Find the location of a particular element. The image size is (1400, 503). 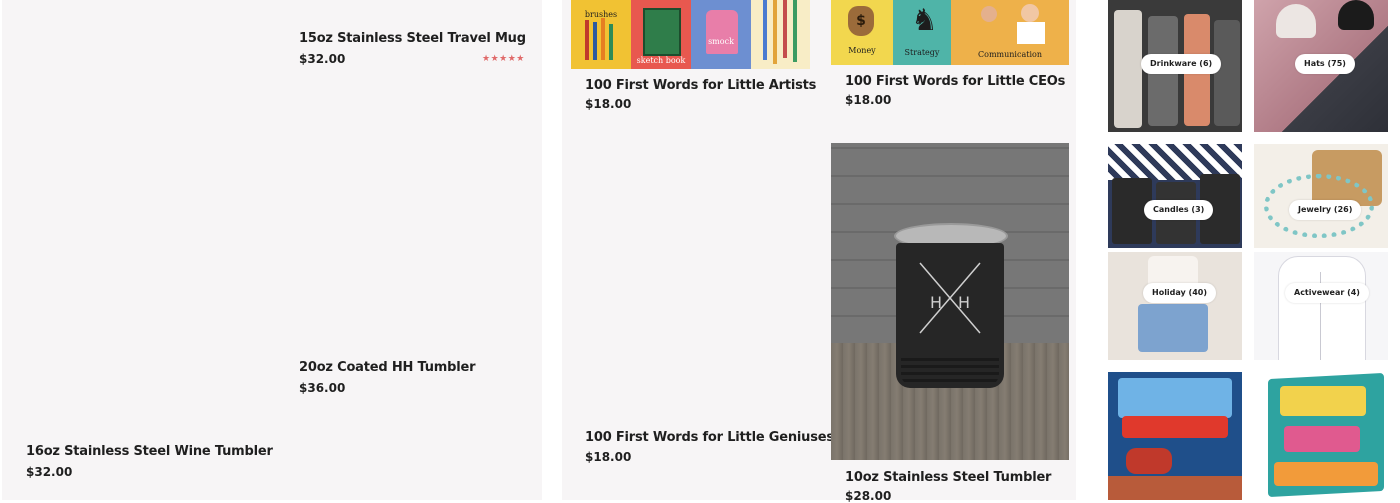

shorts-art is located at coordinates (1173, 328).